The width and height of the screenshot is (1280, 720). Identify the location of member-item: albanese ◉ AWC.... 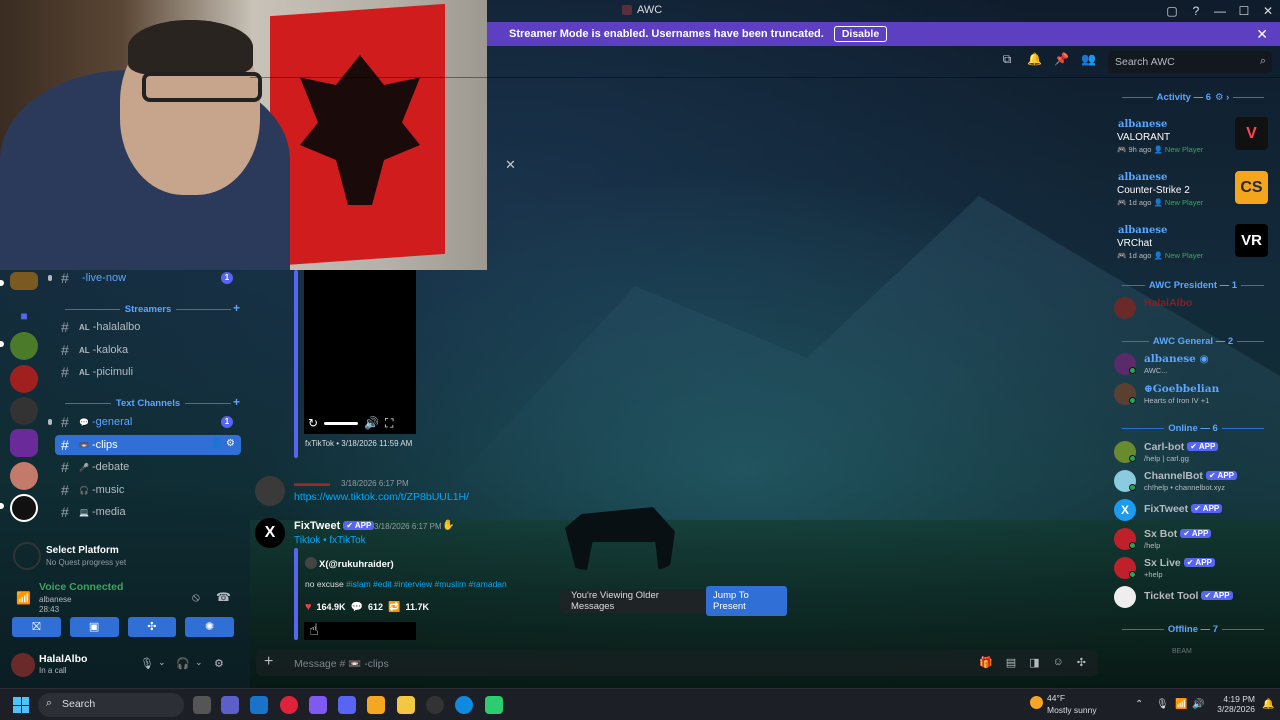
(1194, 363).